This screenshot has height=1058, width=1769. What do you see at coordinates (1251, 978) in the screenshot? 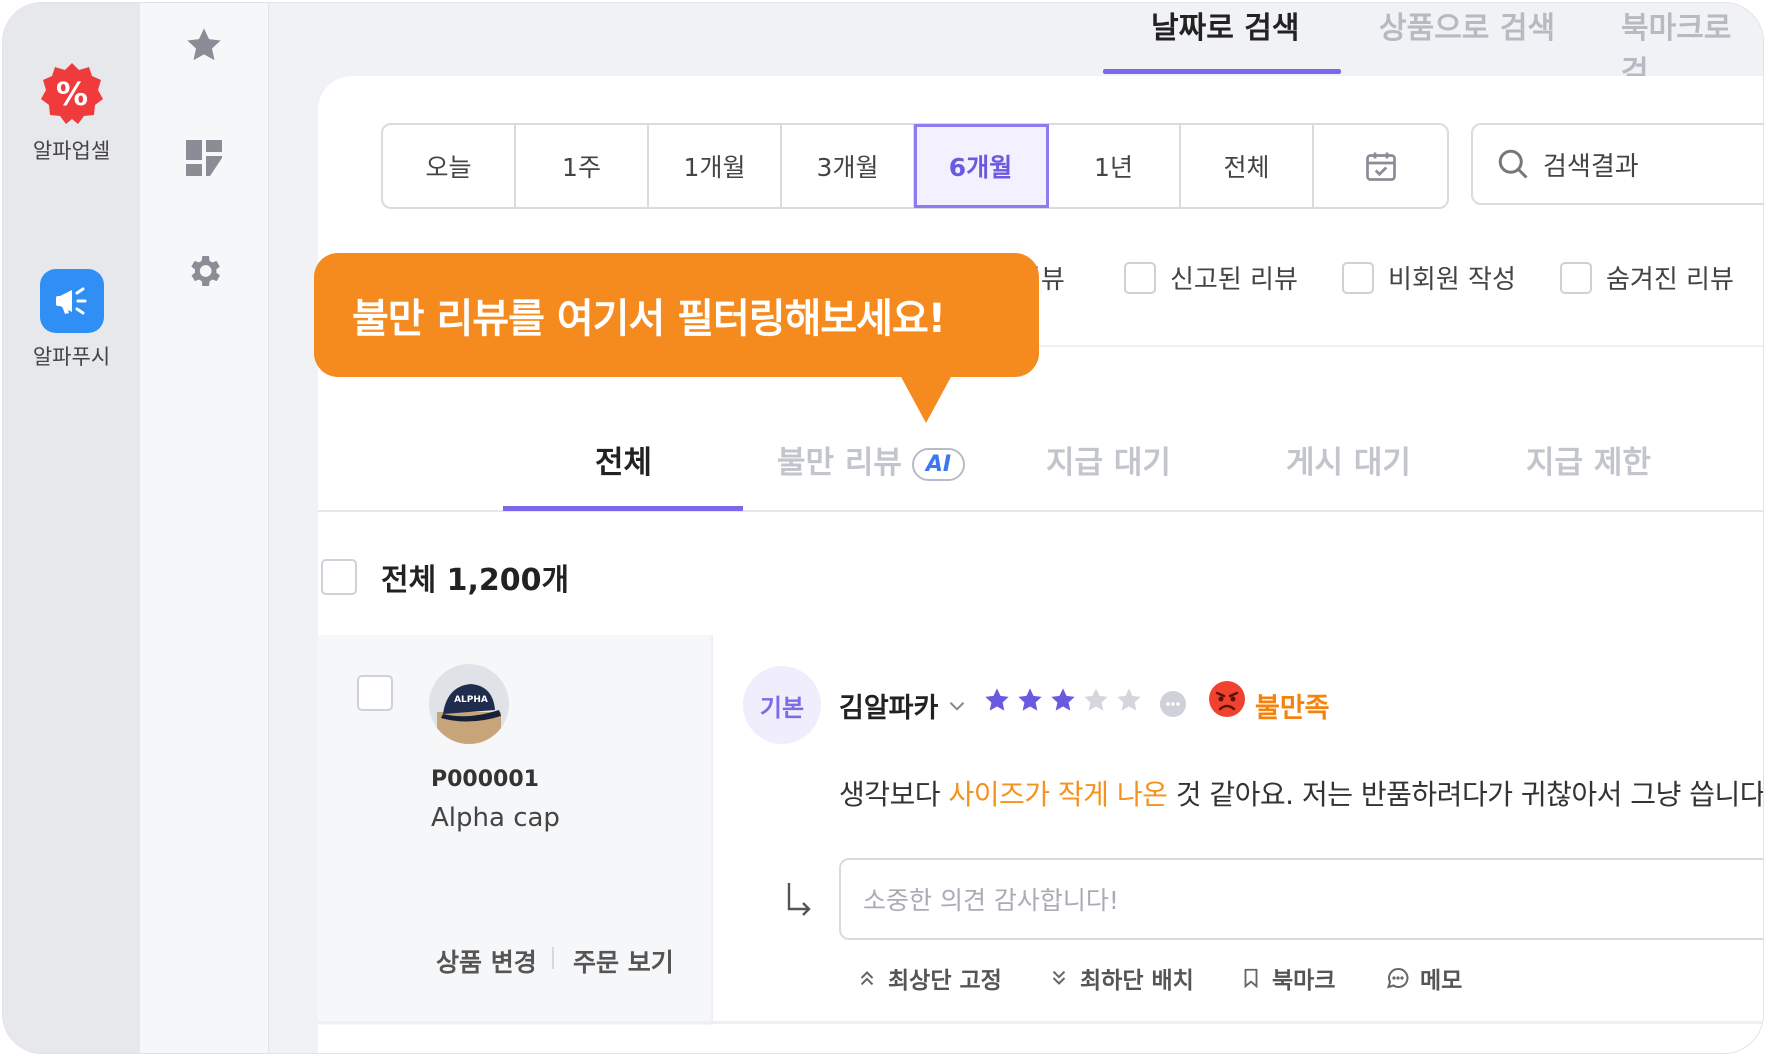
I see `bookmark-icon` at bounding box center [1251, 978].